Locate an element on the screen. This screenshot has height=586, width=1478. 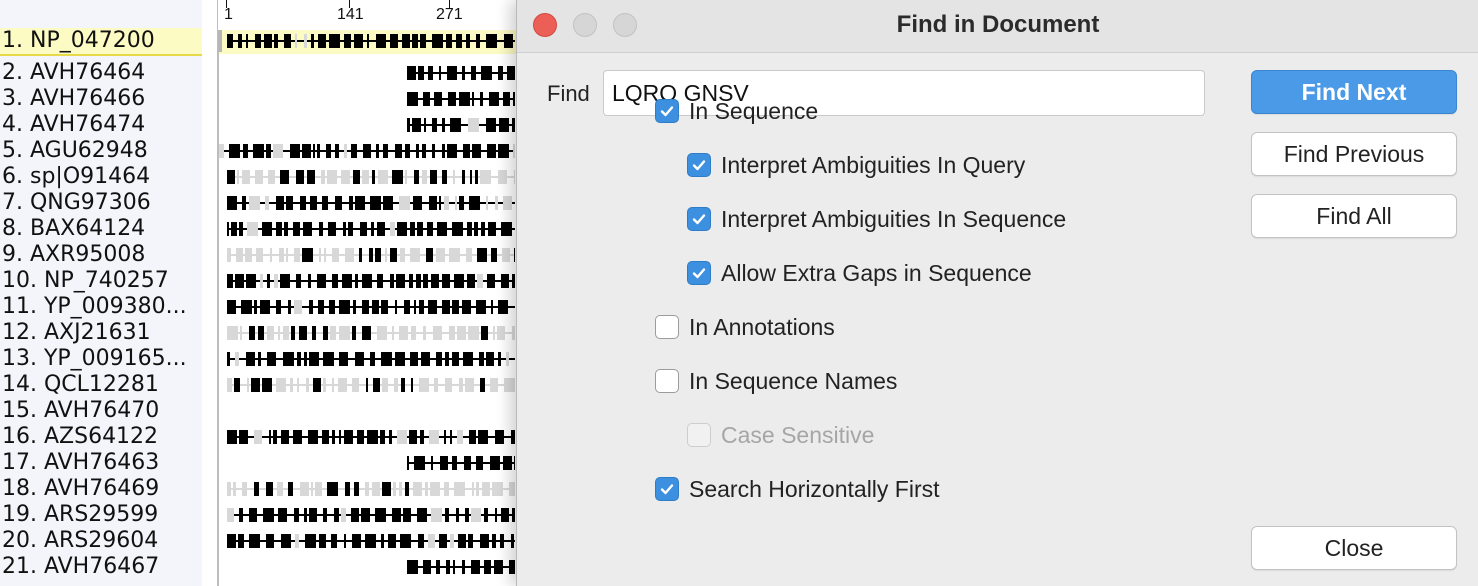
sequence-name-row: 12. AXJ21631 is located at coordinates (109, 333).